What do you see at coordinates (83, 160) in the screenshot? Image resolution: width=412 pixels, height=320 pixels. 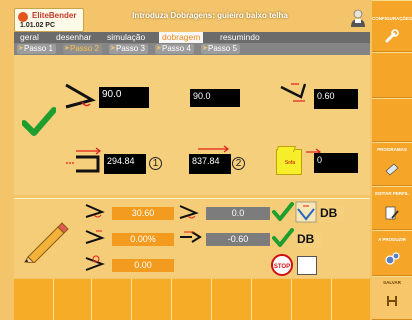 I see `flange-length-icon` at bounding box center [83, 160].